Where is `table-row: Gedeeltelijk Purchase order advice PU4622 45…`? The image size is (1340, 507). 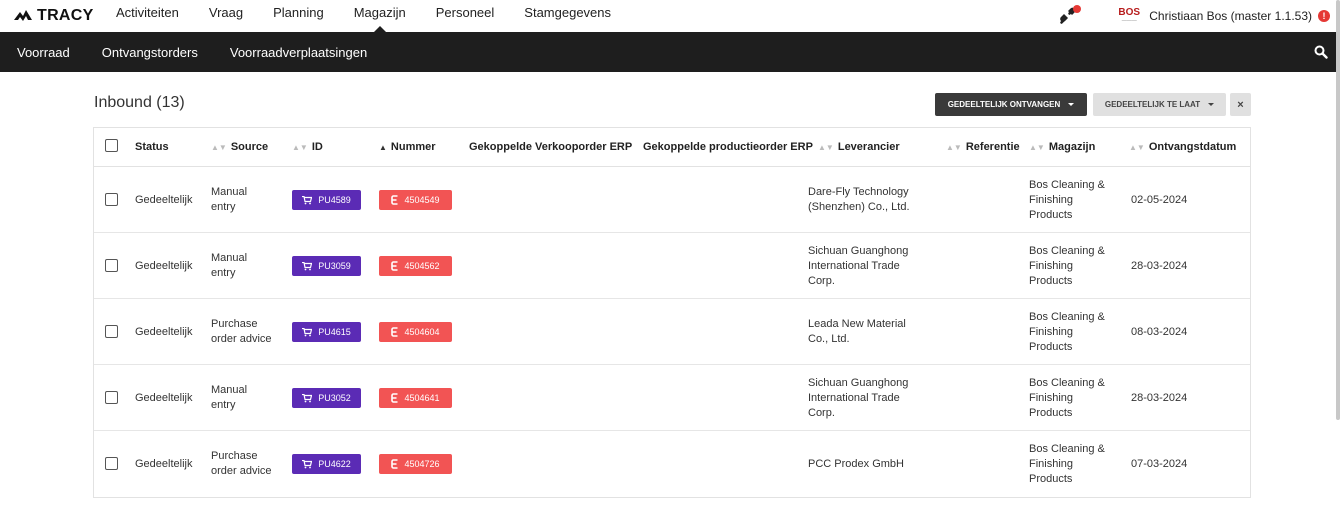
table-row: Gedeeltelijk Purchase order advice PU4622 45… is located at coordinates (672, 464).